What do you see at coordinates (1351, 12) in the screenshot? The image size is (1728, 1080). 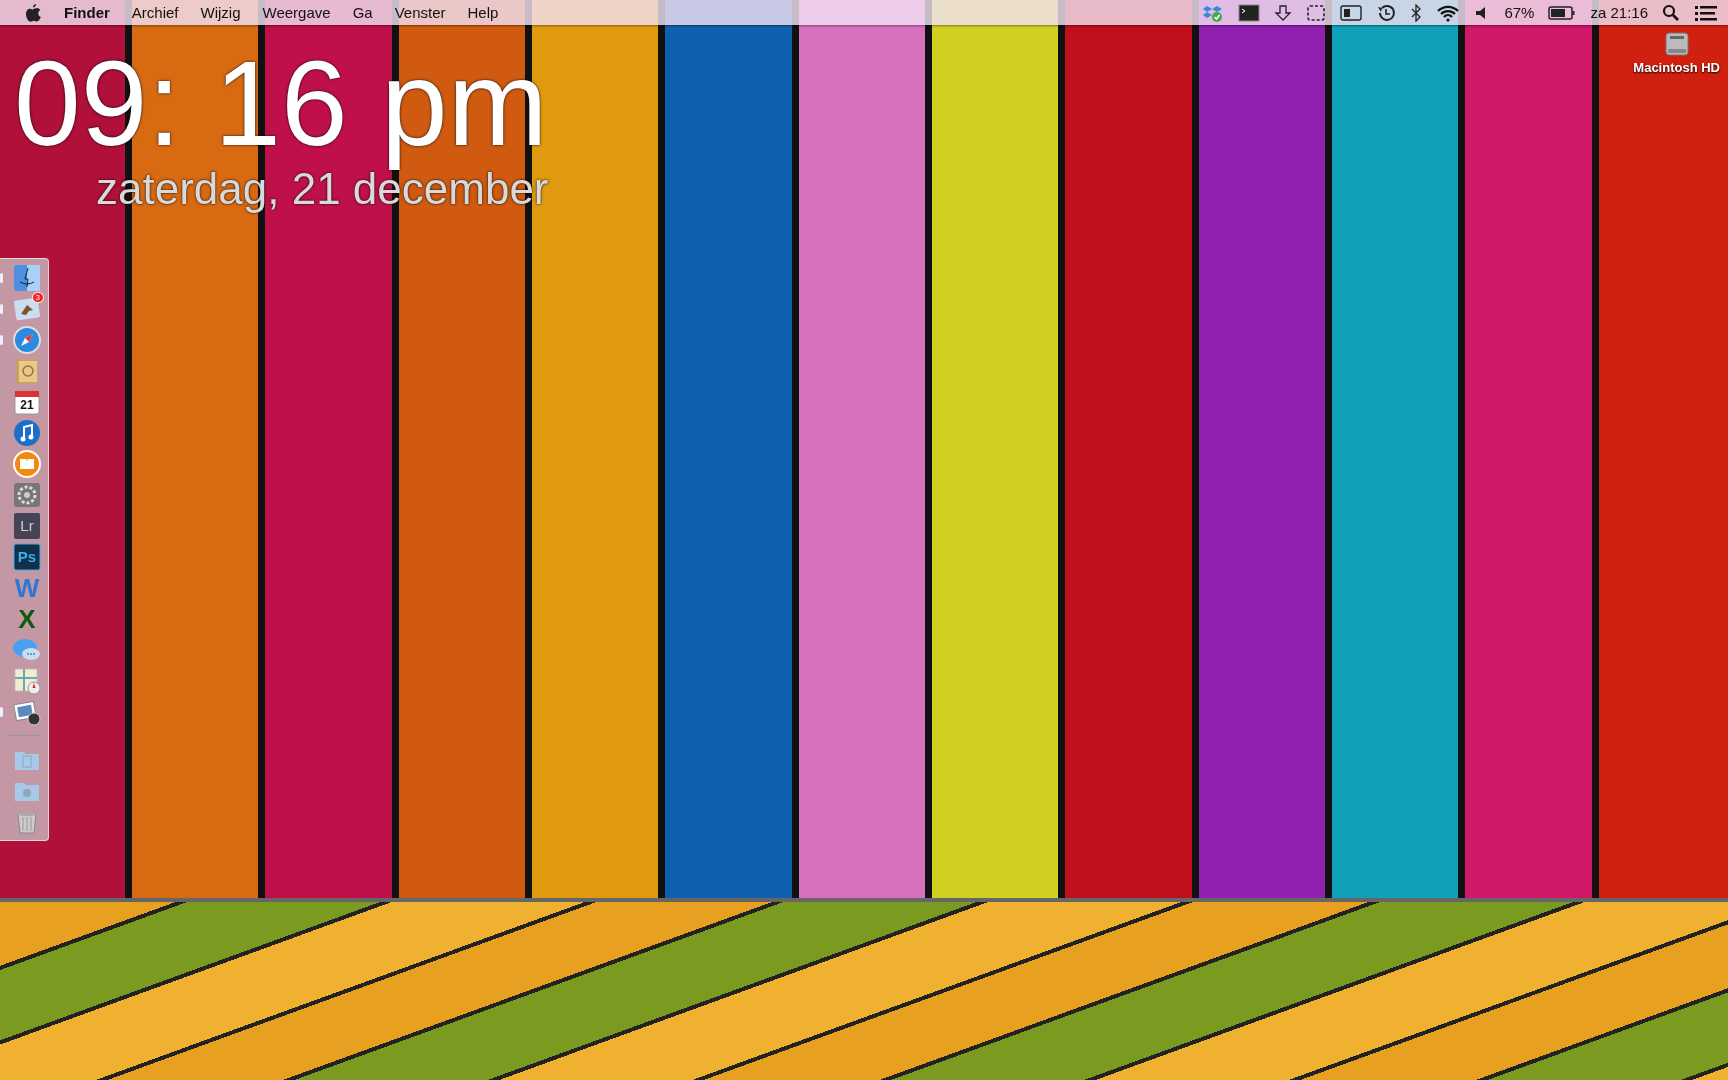 I see `window-icon` at bounding box center [1351, 12].